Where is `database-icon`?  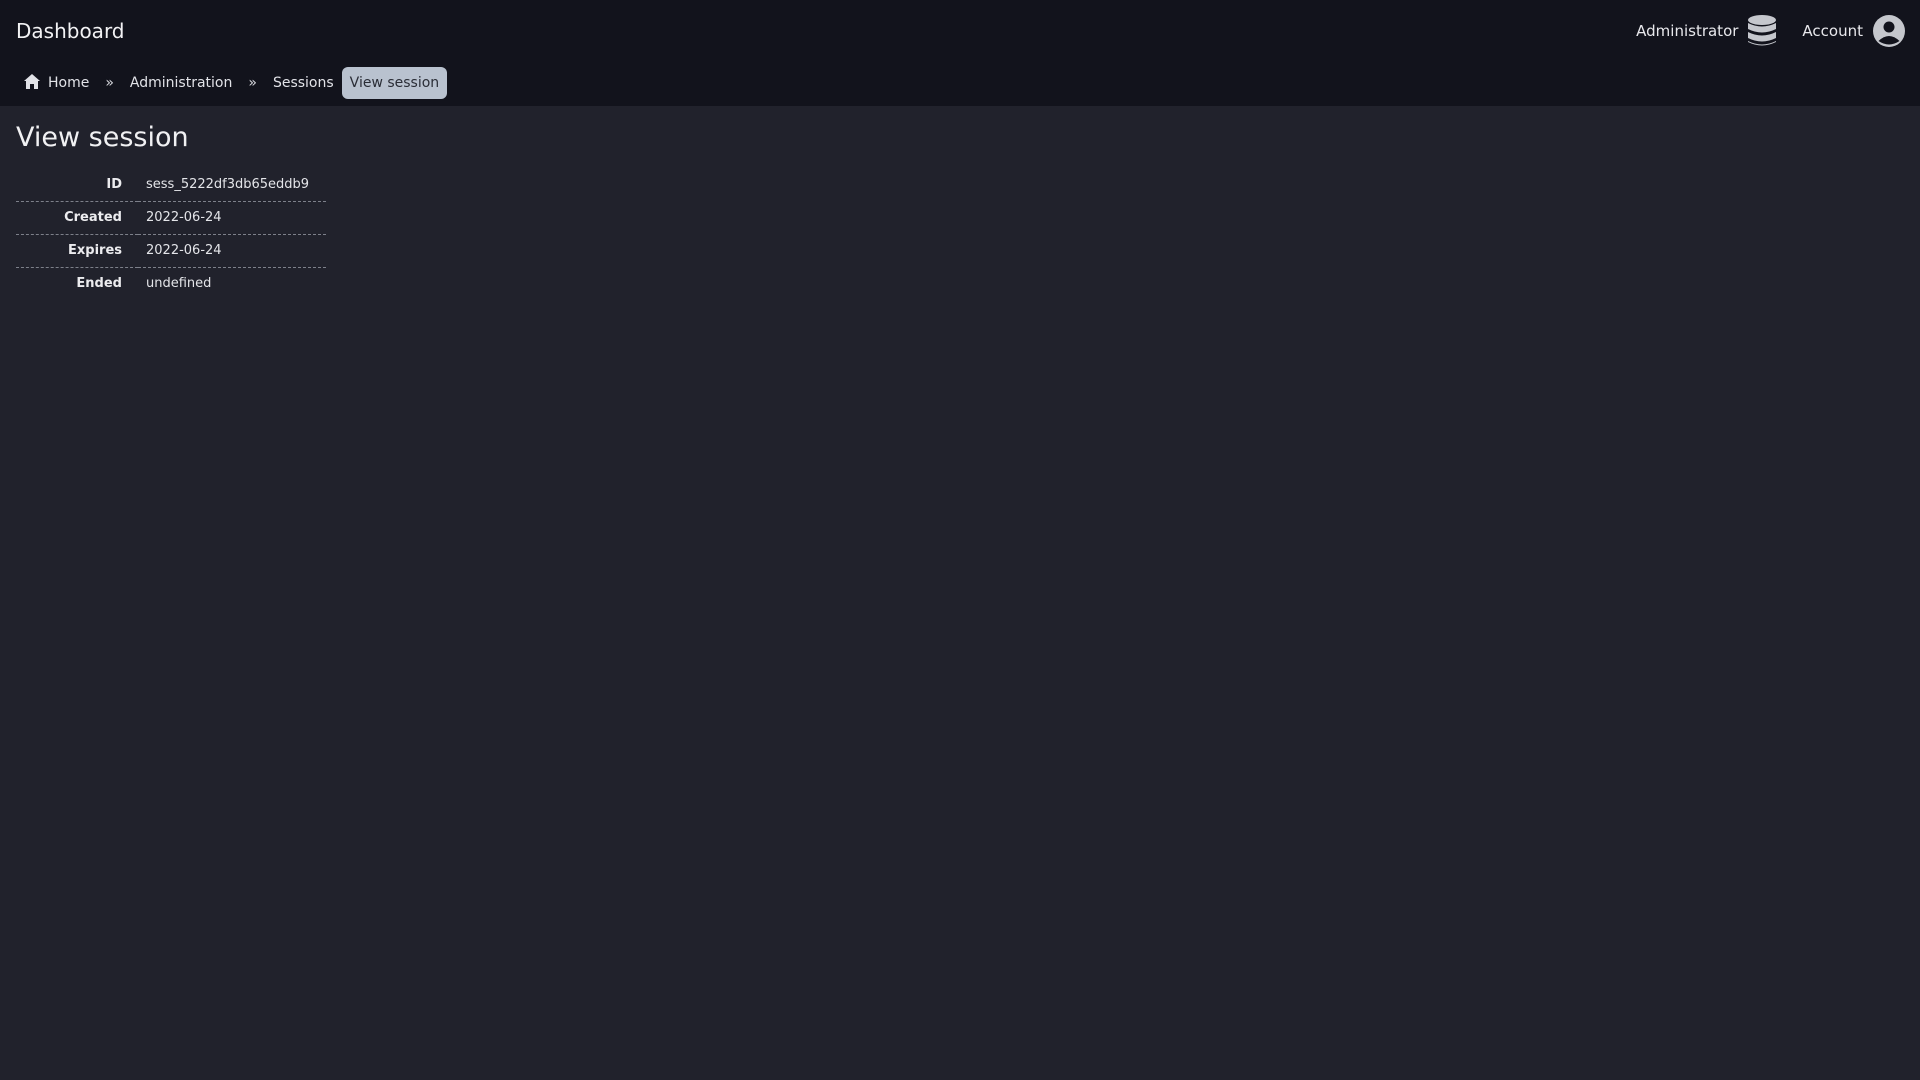 database-icon is located at coordinates (1762, 31).